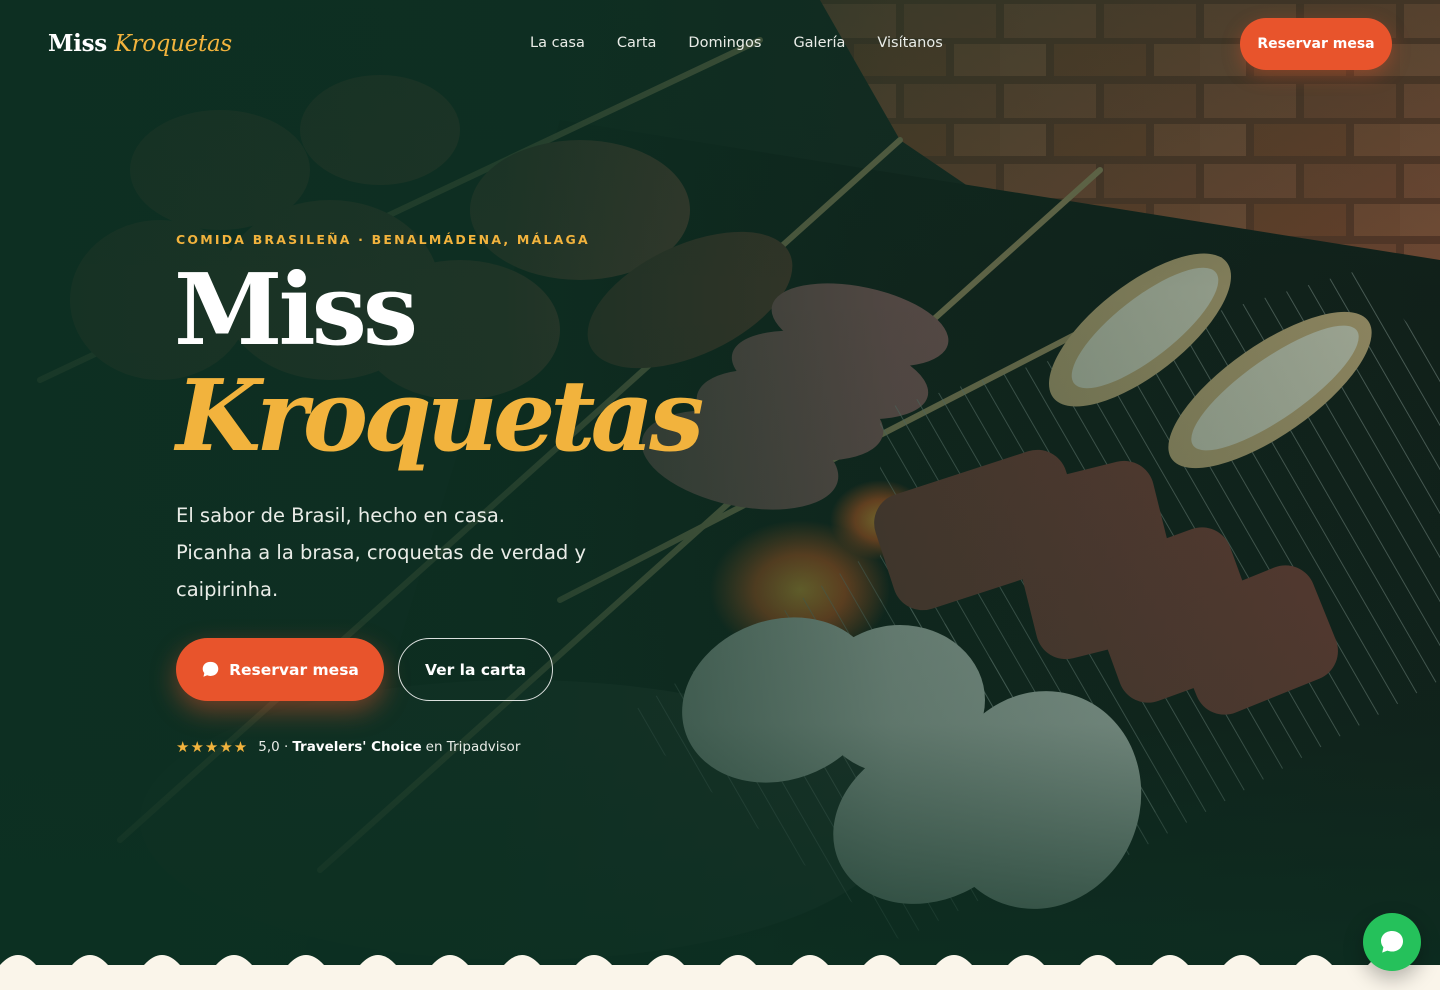 The image size is (1440, 990). What do you see at coordinates (357, 747) in the screenshot?
I see `rating-award: Travelers' Choice` at bounding box center [357, 747].